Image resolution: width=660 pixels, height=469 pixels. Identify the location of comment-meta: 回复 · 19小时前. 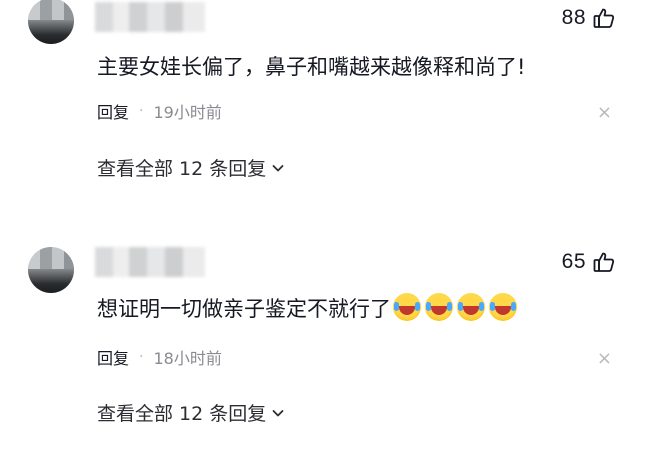
(159, 111).